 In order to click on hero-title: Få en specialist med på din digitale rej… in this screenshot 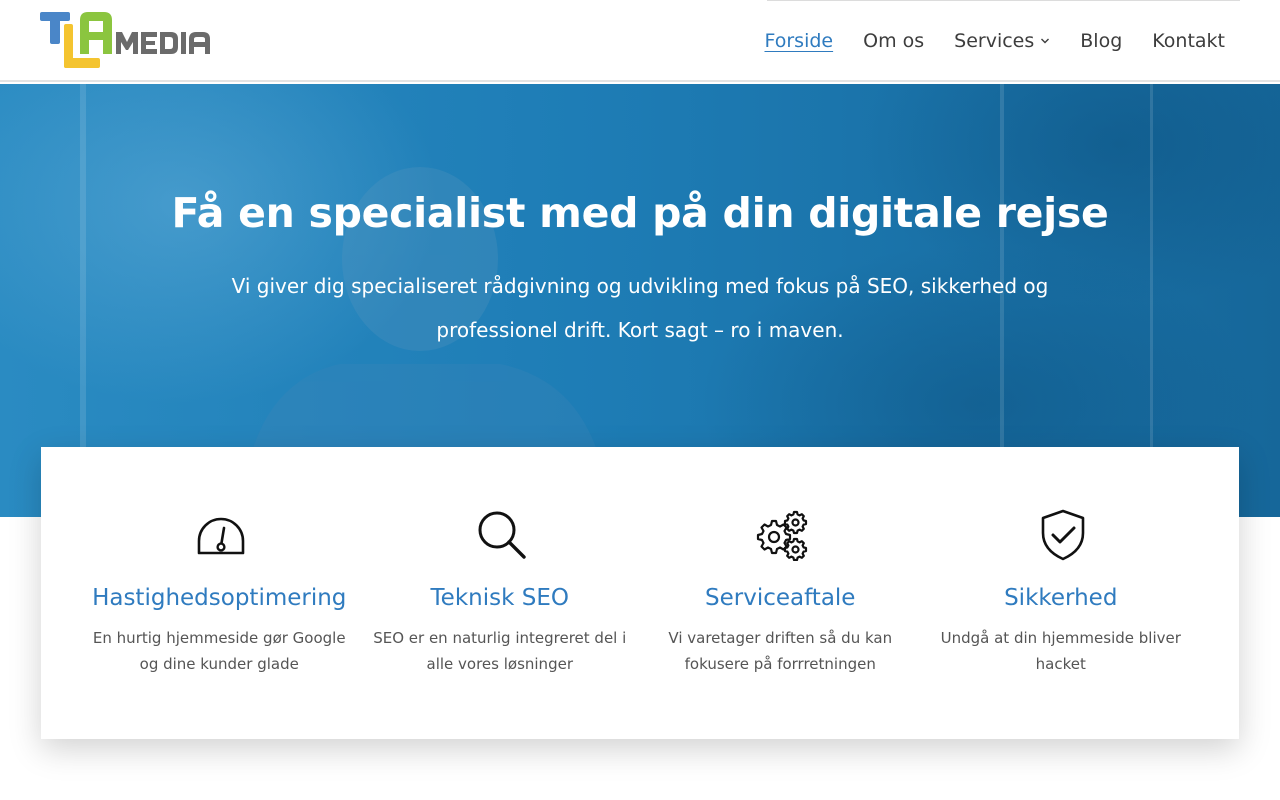, I will do `click(640, 213)`.